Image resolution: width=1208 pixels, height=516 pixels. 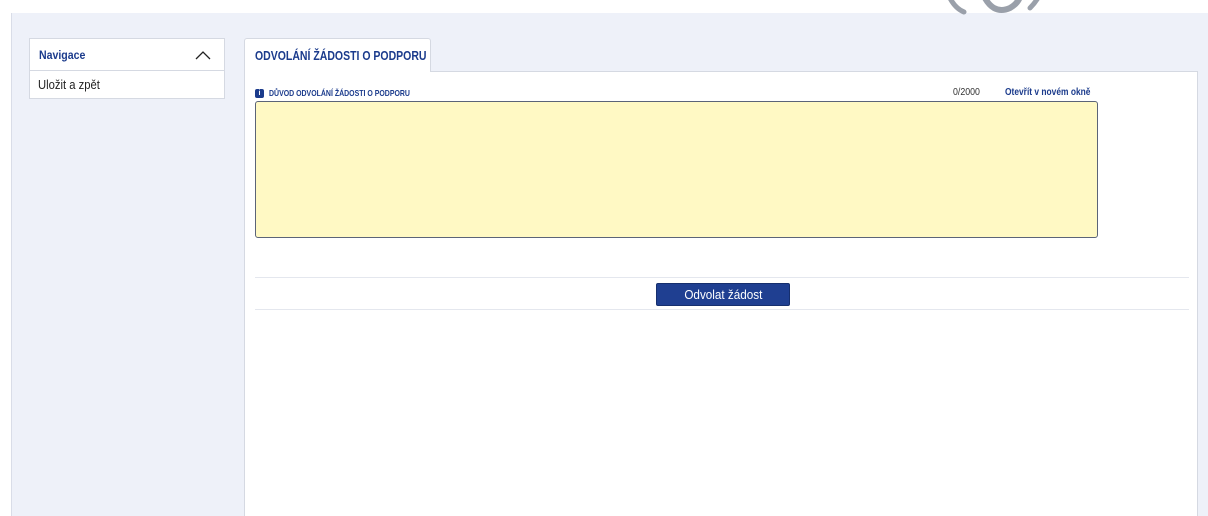 What do you see at coordinates (69, 84) in the screenshot?
I see `sidebar-item-label: Uložit a zpět` at bounding box center [69, 84].